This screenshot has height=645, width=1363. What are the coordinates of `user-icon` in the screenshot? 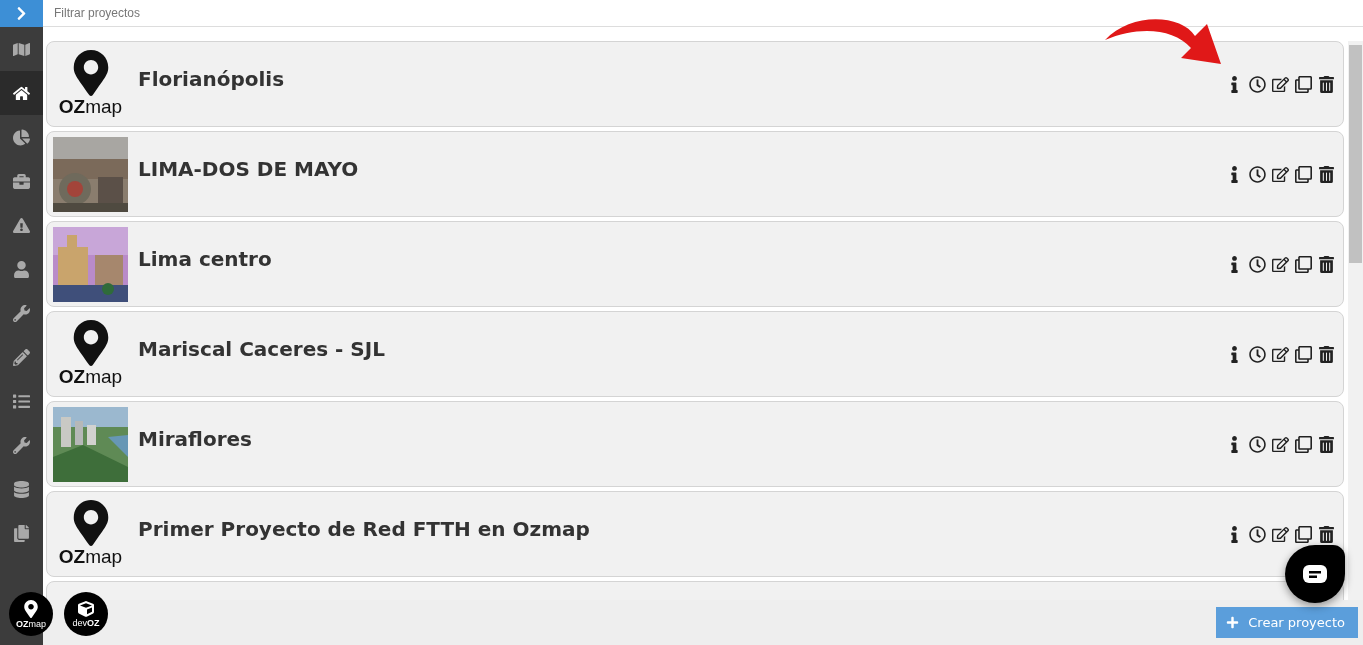 It's located at (21, 269).